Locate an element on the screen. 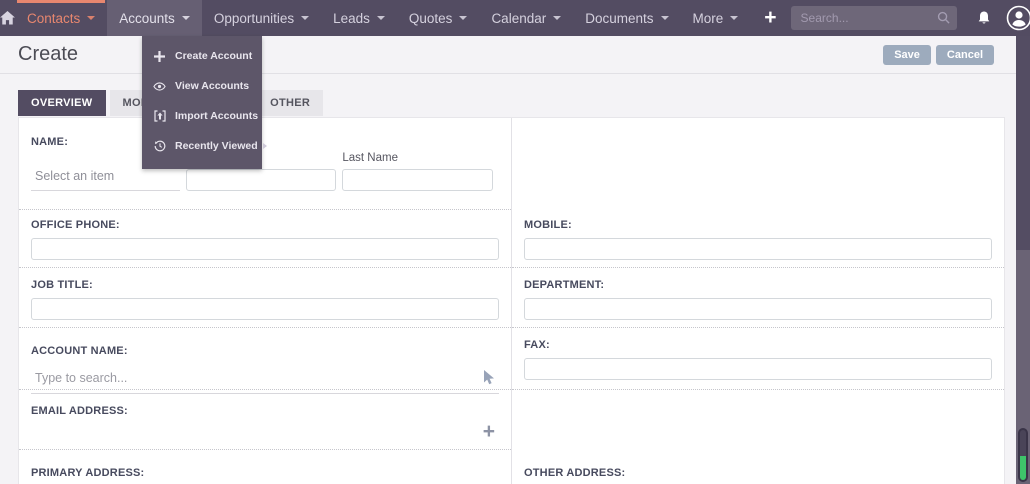 This screenshot has width=1030, height=484. nav-item-documents: Documents is located at coordinates (626, 18).